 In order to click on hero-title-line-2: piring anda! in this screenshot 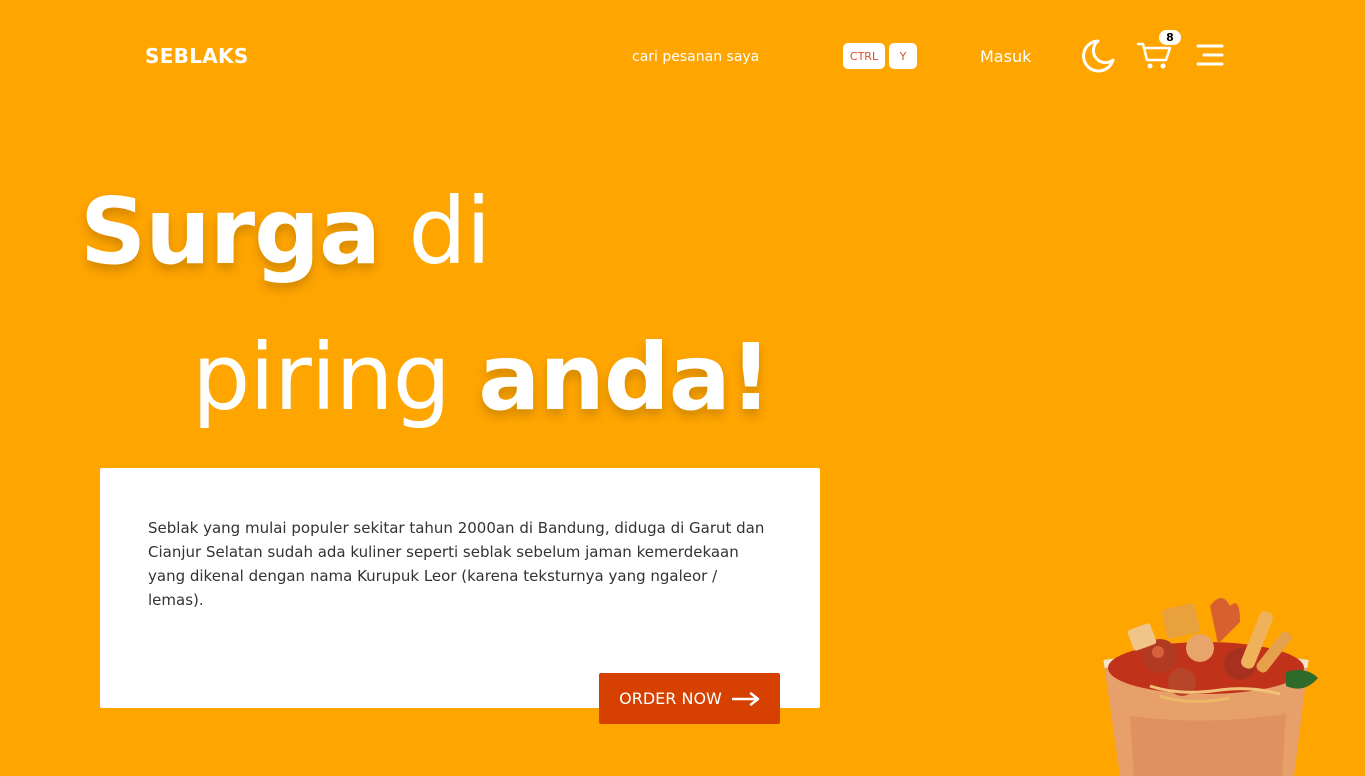, I will do `click(482, 378)`.